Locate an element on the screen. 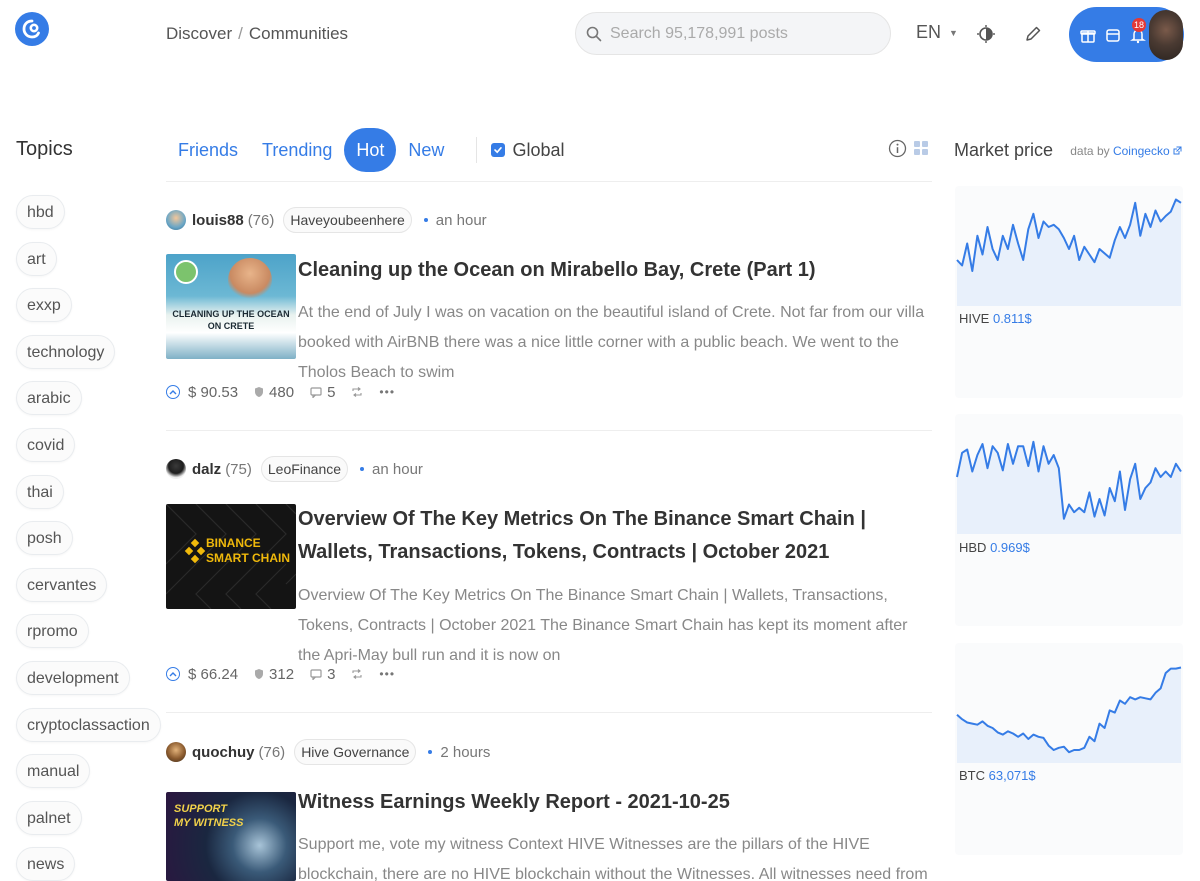 The width and height of the screenshot is (1200, 881). write-post-button is located at coordinates (1033, 34).